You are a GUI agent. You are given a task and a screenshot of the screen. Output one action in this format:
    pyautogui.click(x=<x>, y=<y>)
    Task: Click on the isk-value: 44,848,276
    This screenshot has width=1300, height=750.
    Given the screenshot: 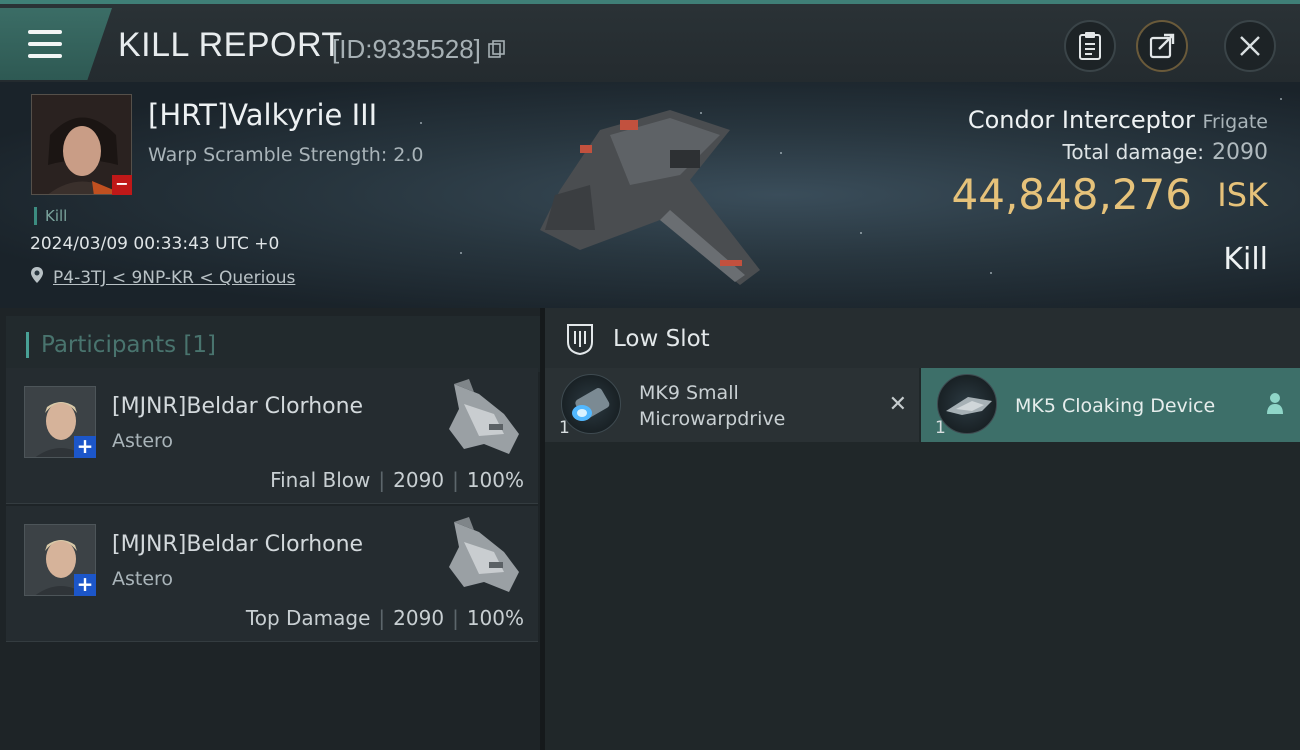 What is the action you would take?
    pyautogui.click(x=1071, y=194)
    